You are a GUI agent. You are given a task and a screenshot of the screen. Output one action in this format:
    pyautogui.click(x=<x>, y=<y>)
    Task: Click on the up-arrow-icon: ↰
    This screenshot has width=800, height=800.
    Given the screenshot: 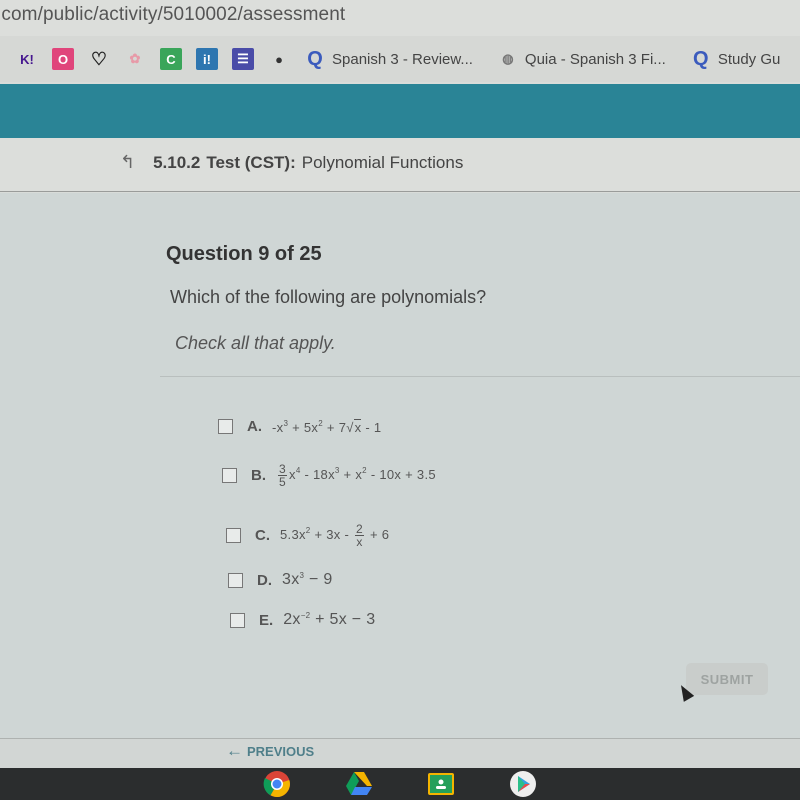 What is the action you would take?
    pyautogui.click(x=127, y=162)
    